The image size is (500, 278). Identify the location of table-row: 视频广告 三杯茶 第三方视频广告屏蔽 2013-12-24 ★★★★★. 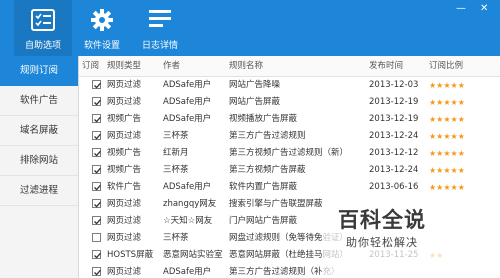
(289, 170).